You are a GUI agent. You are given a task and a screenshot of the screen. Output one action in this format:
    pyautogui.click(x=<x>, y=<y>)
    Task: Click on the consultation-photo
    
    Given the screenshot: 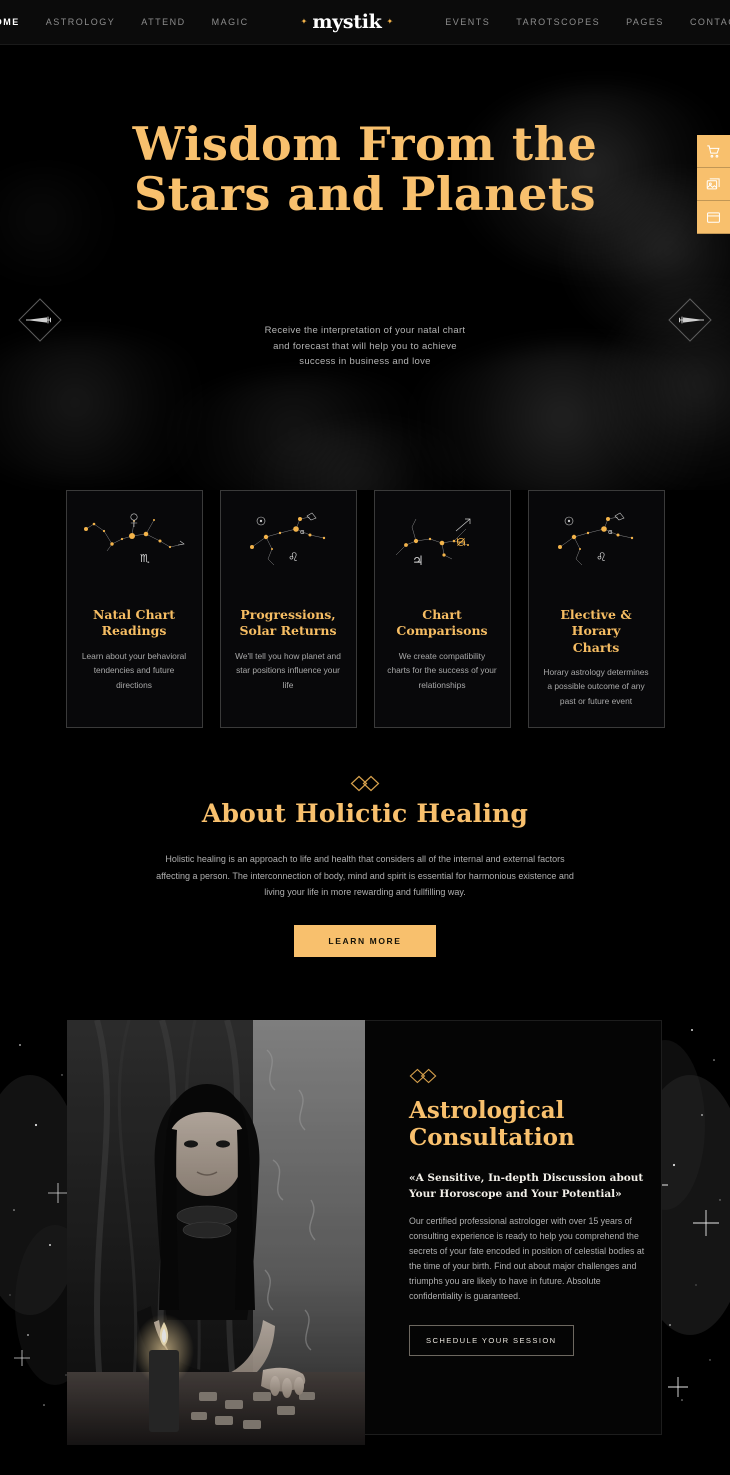 What is the action you would take?
    pyautogui.click(x=216, y=1232)
    